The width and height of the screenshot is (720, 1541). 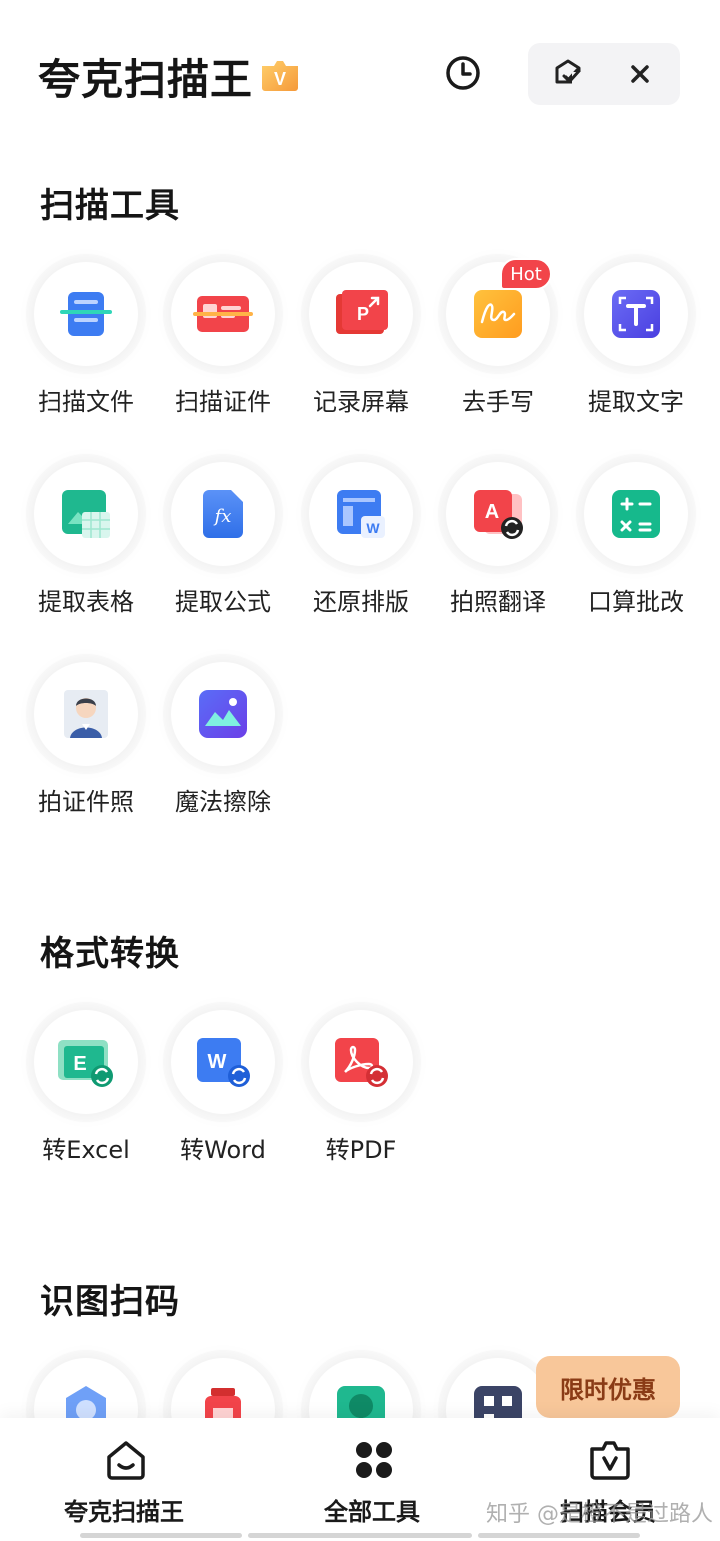 I want to click on extract-formula-icon: fx, so click(x=223, y=514).